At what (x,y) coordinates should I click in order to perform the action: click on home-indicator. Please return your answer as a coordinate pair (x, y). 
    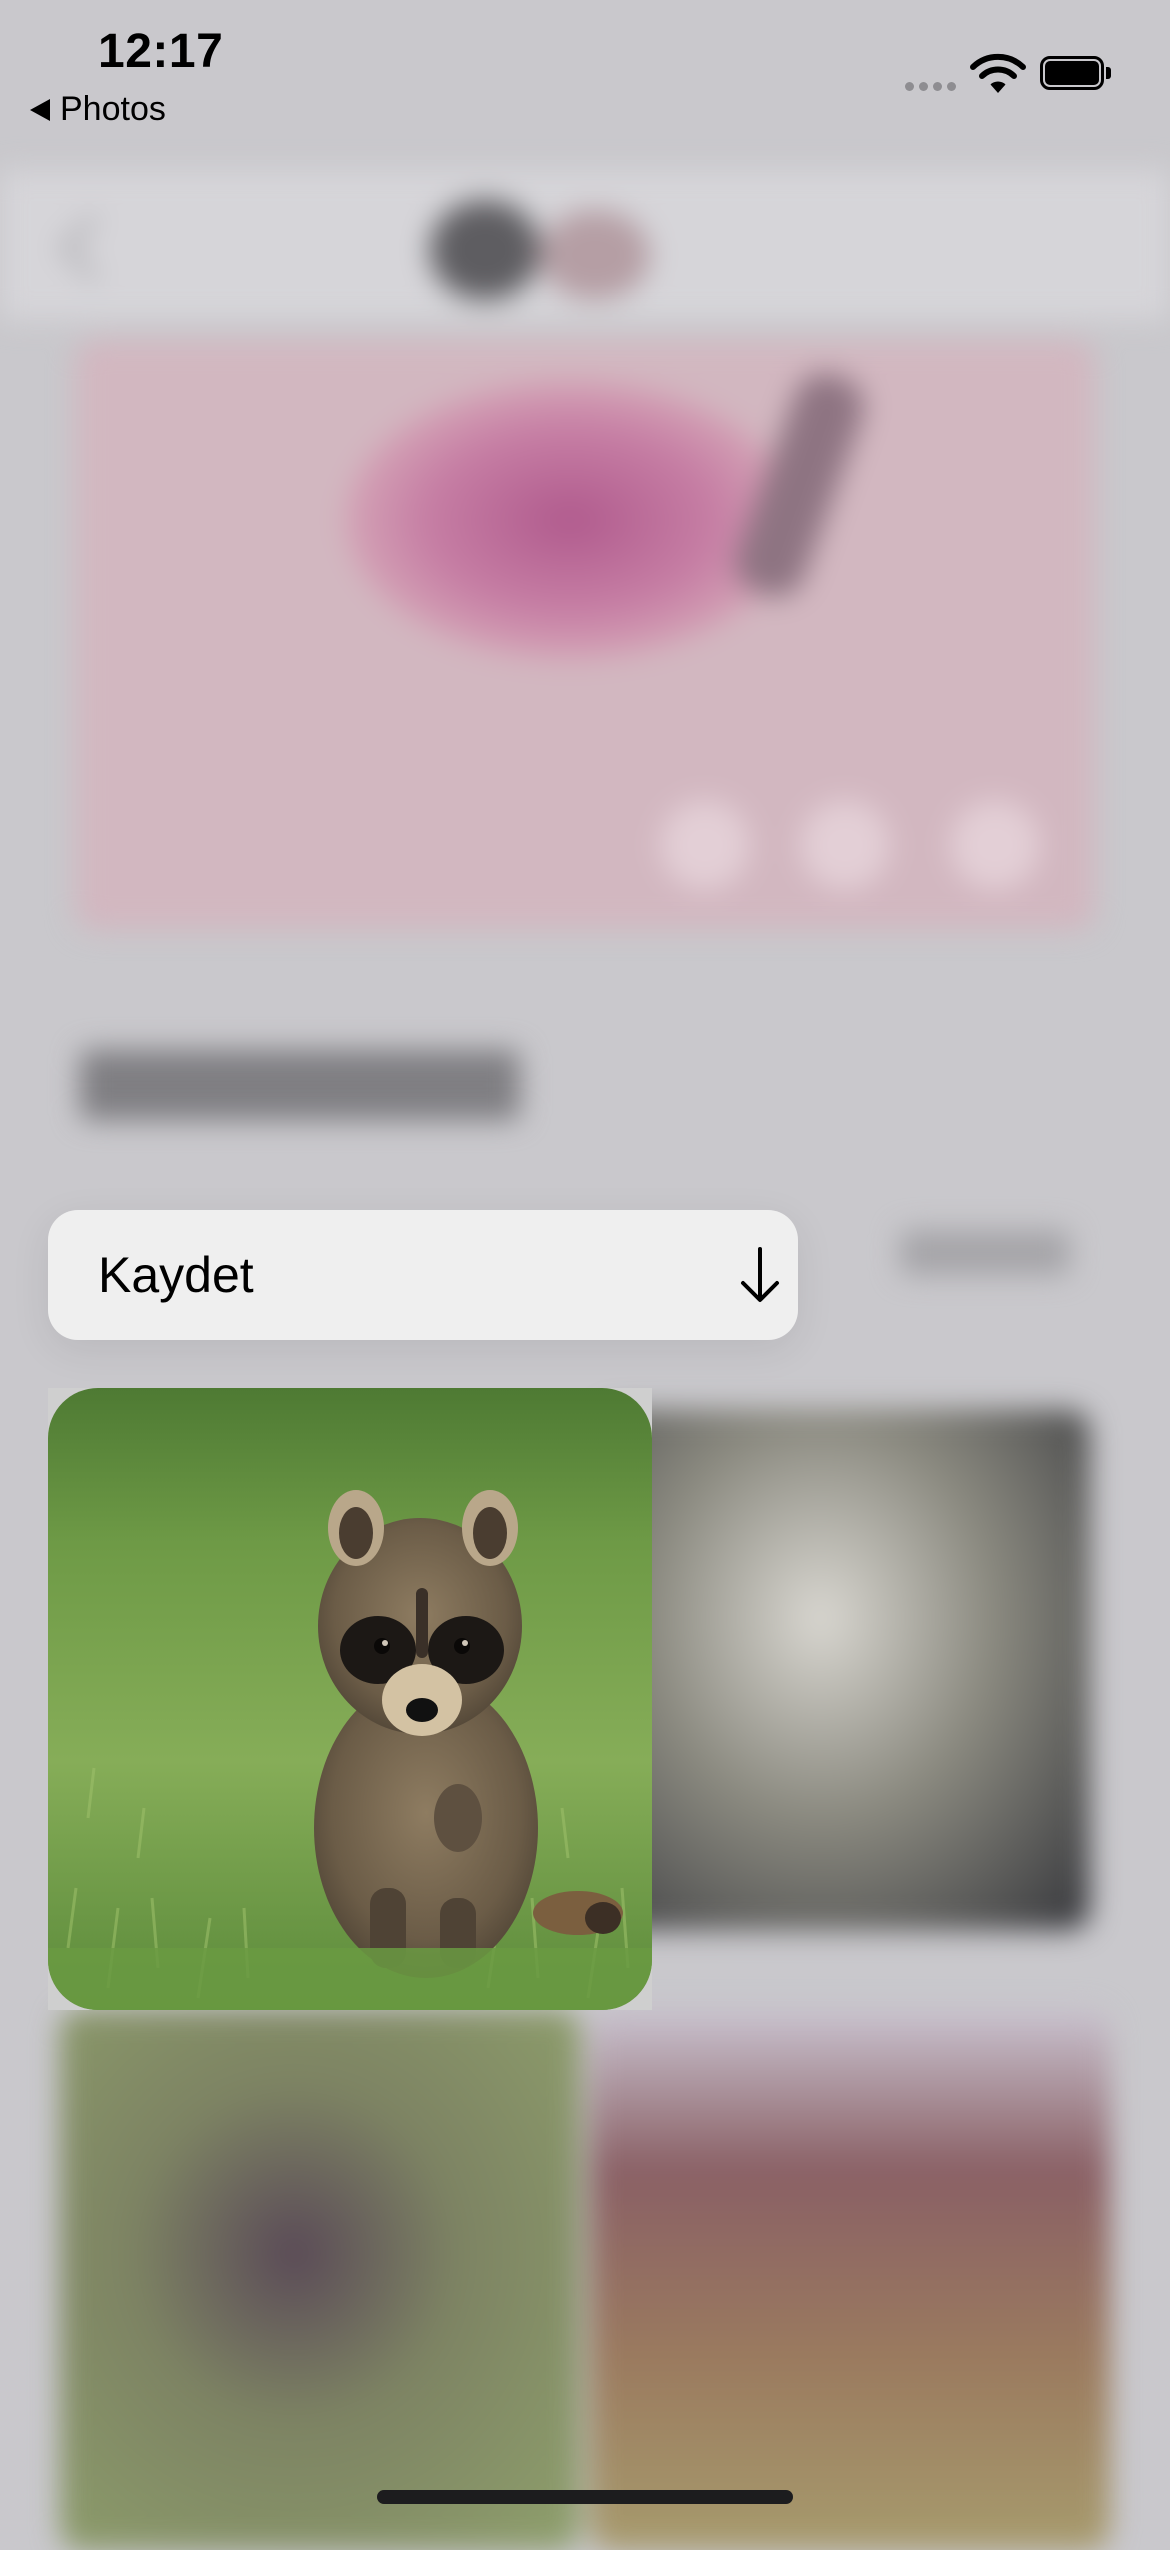
    Looking at the image, I should click on (585, 2497).